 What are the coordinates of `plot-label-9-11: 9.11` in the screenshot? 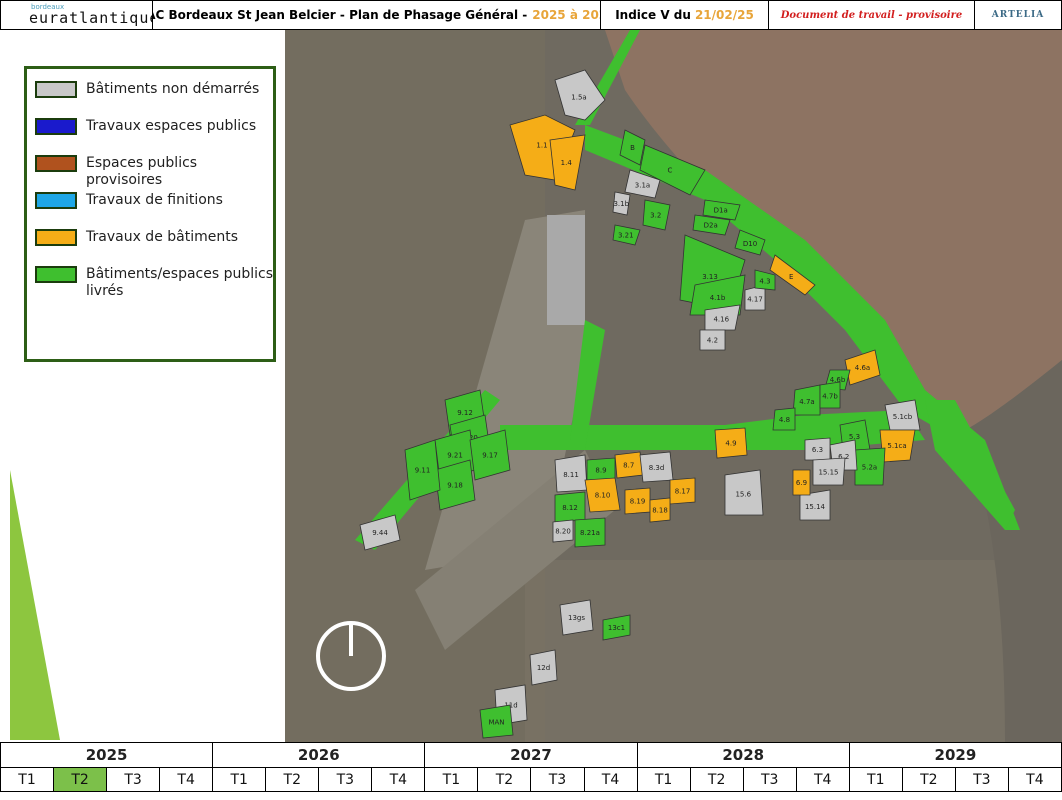 It's located at (423, 471).